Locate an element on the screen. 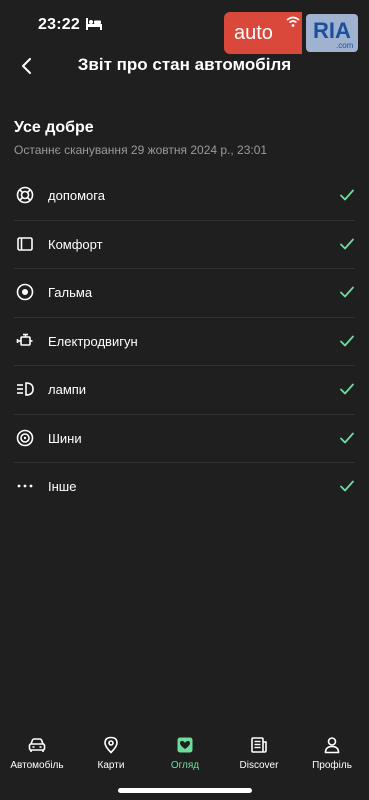  list-item: Інше is located at coordinates (184, 487).